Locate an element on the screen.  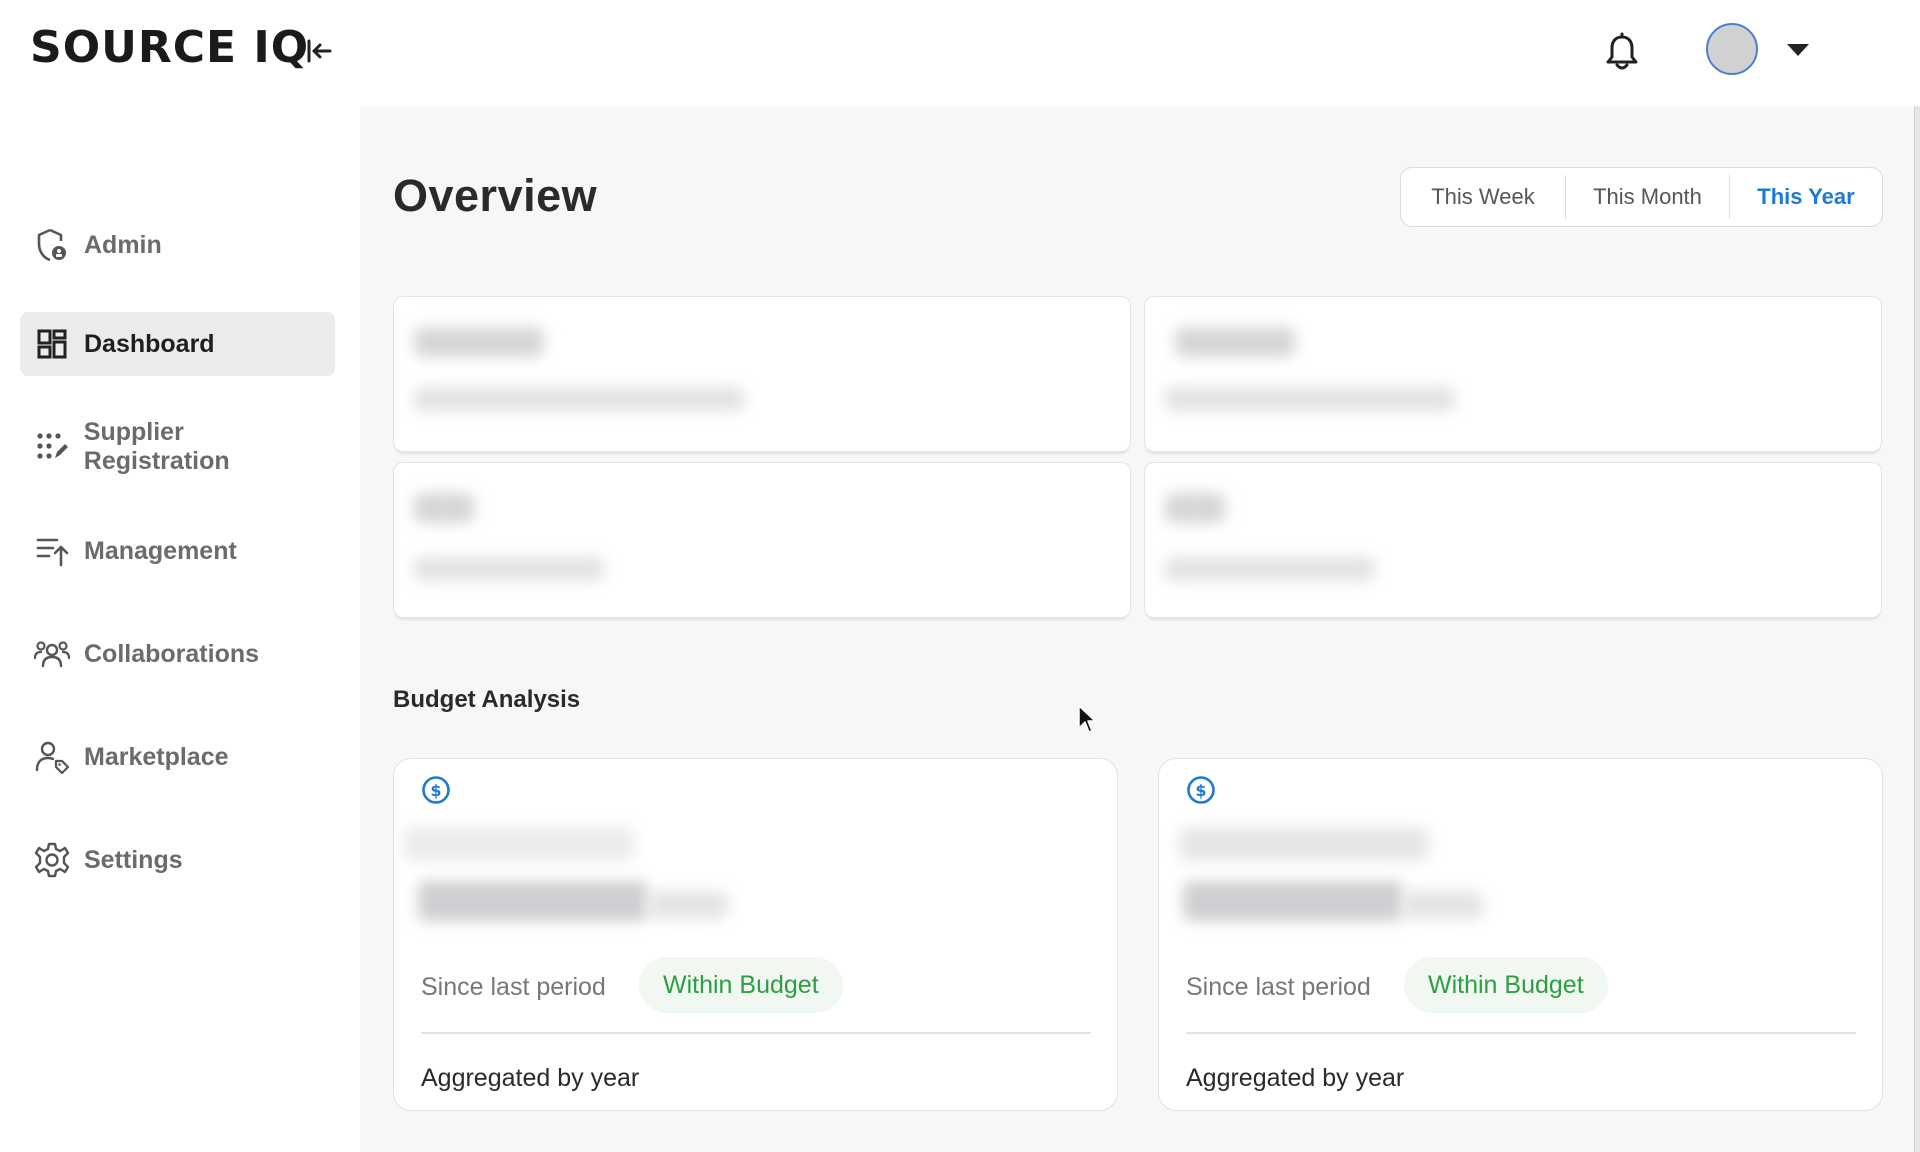
gear-icon is located at coordinates (52, 860).